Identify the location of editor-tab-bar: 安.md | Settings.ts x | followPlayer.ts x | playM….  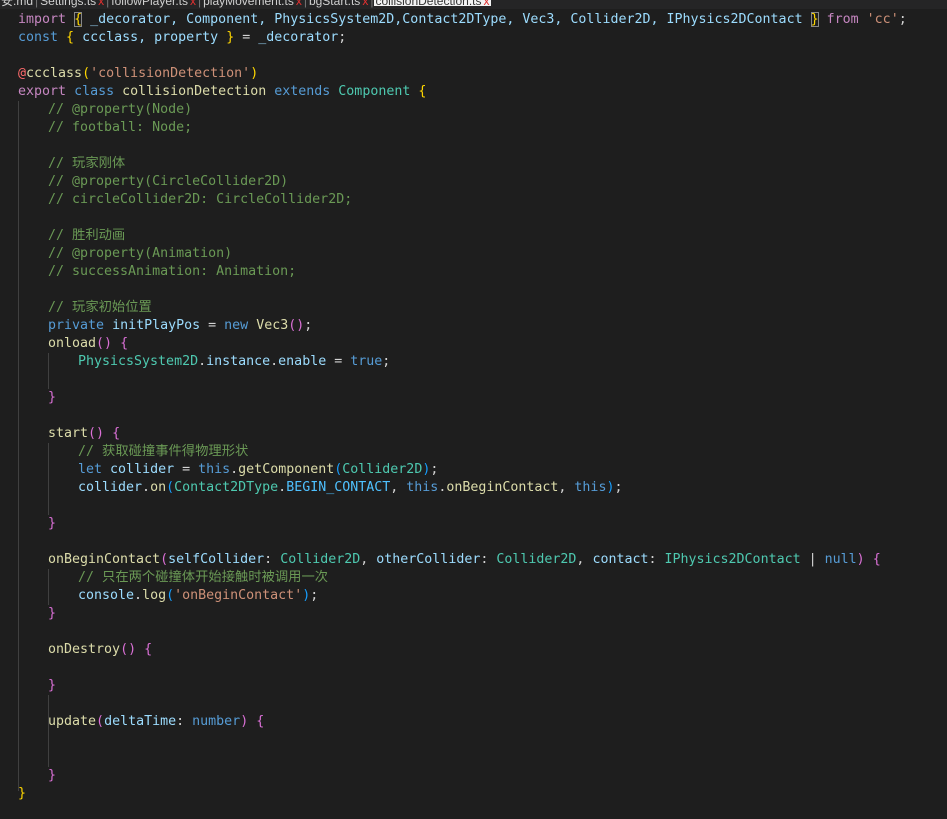
(473, 4).